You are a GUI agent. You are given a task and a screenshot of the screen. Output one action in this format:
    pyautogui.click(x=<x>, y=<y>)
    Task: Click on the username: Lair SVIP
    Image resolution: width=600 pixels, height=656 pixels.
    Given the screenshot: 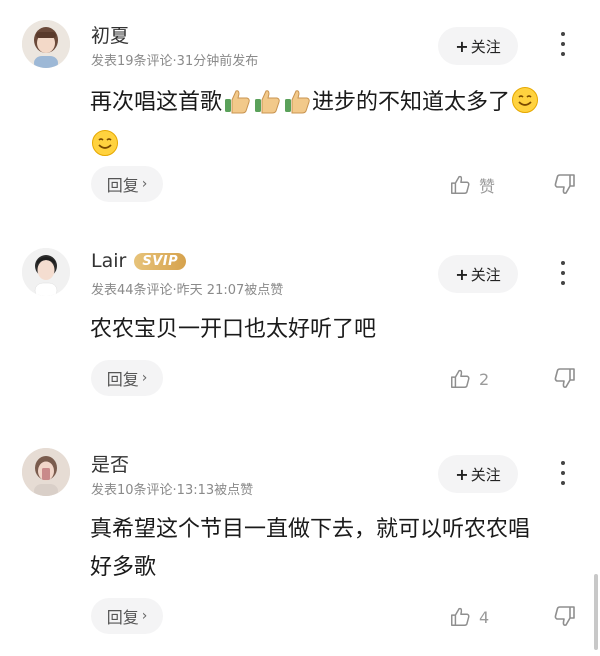 What is the action you would take?
    pyautogui.click(x=139, y=261)
    